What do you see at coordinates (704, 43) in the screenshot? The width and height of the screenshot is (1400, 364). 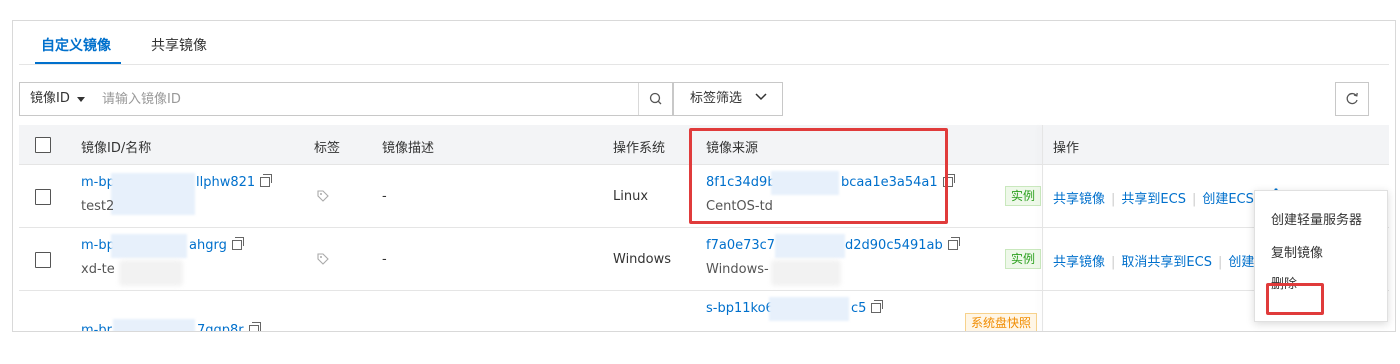 I see `tab-bar: 自定义镜像 共享镜像` at bounding box center [704, 43].